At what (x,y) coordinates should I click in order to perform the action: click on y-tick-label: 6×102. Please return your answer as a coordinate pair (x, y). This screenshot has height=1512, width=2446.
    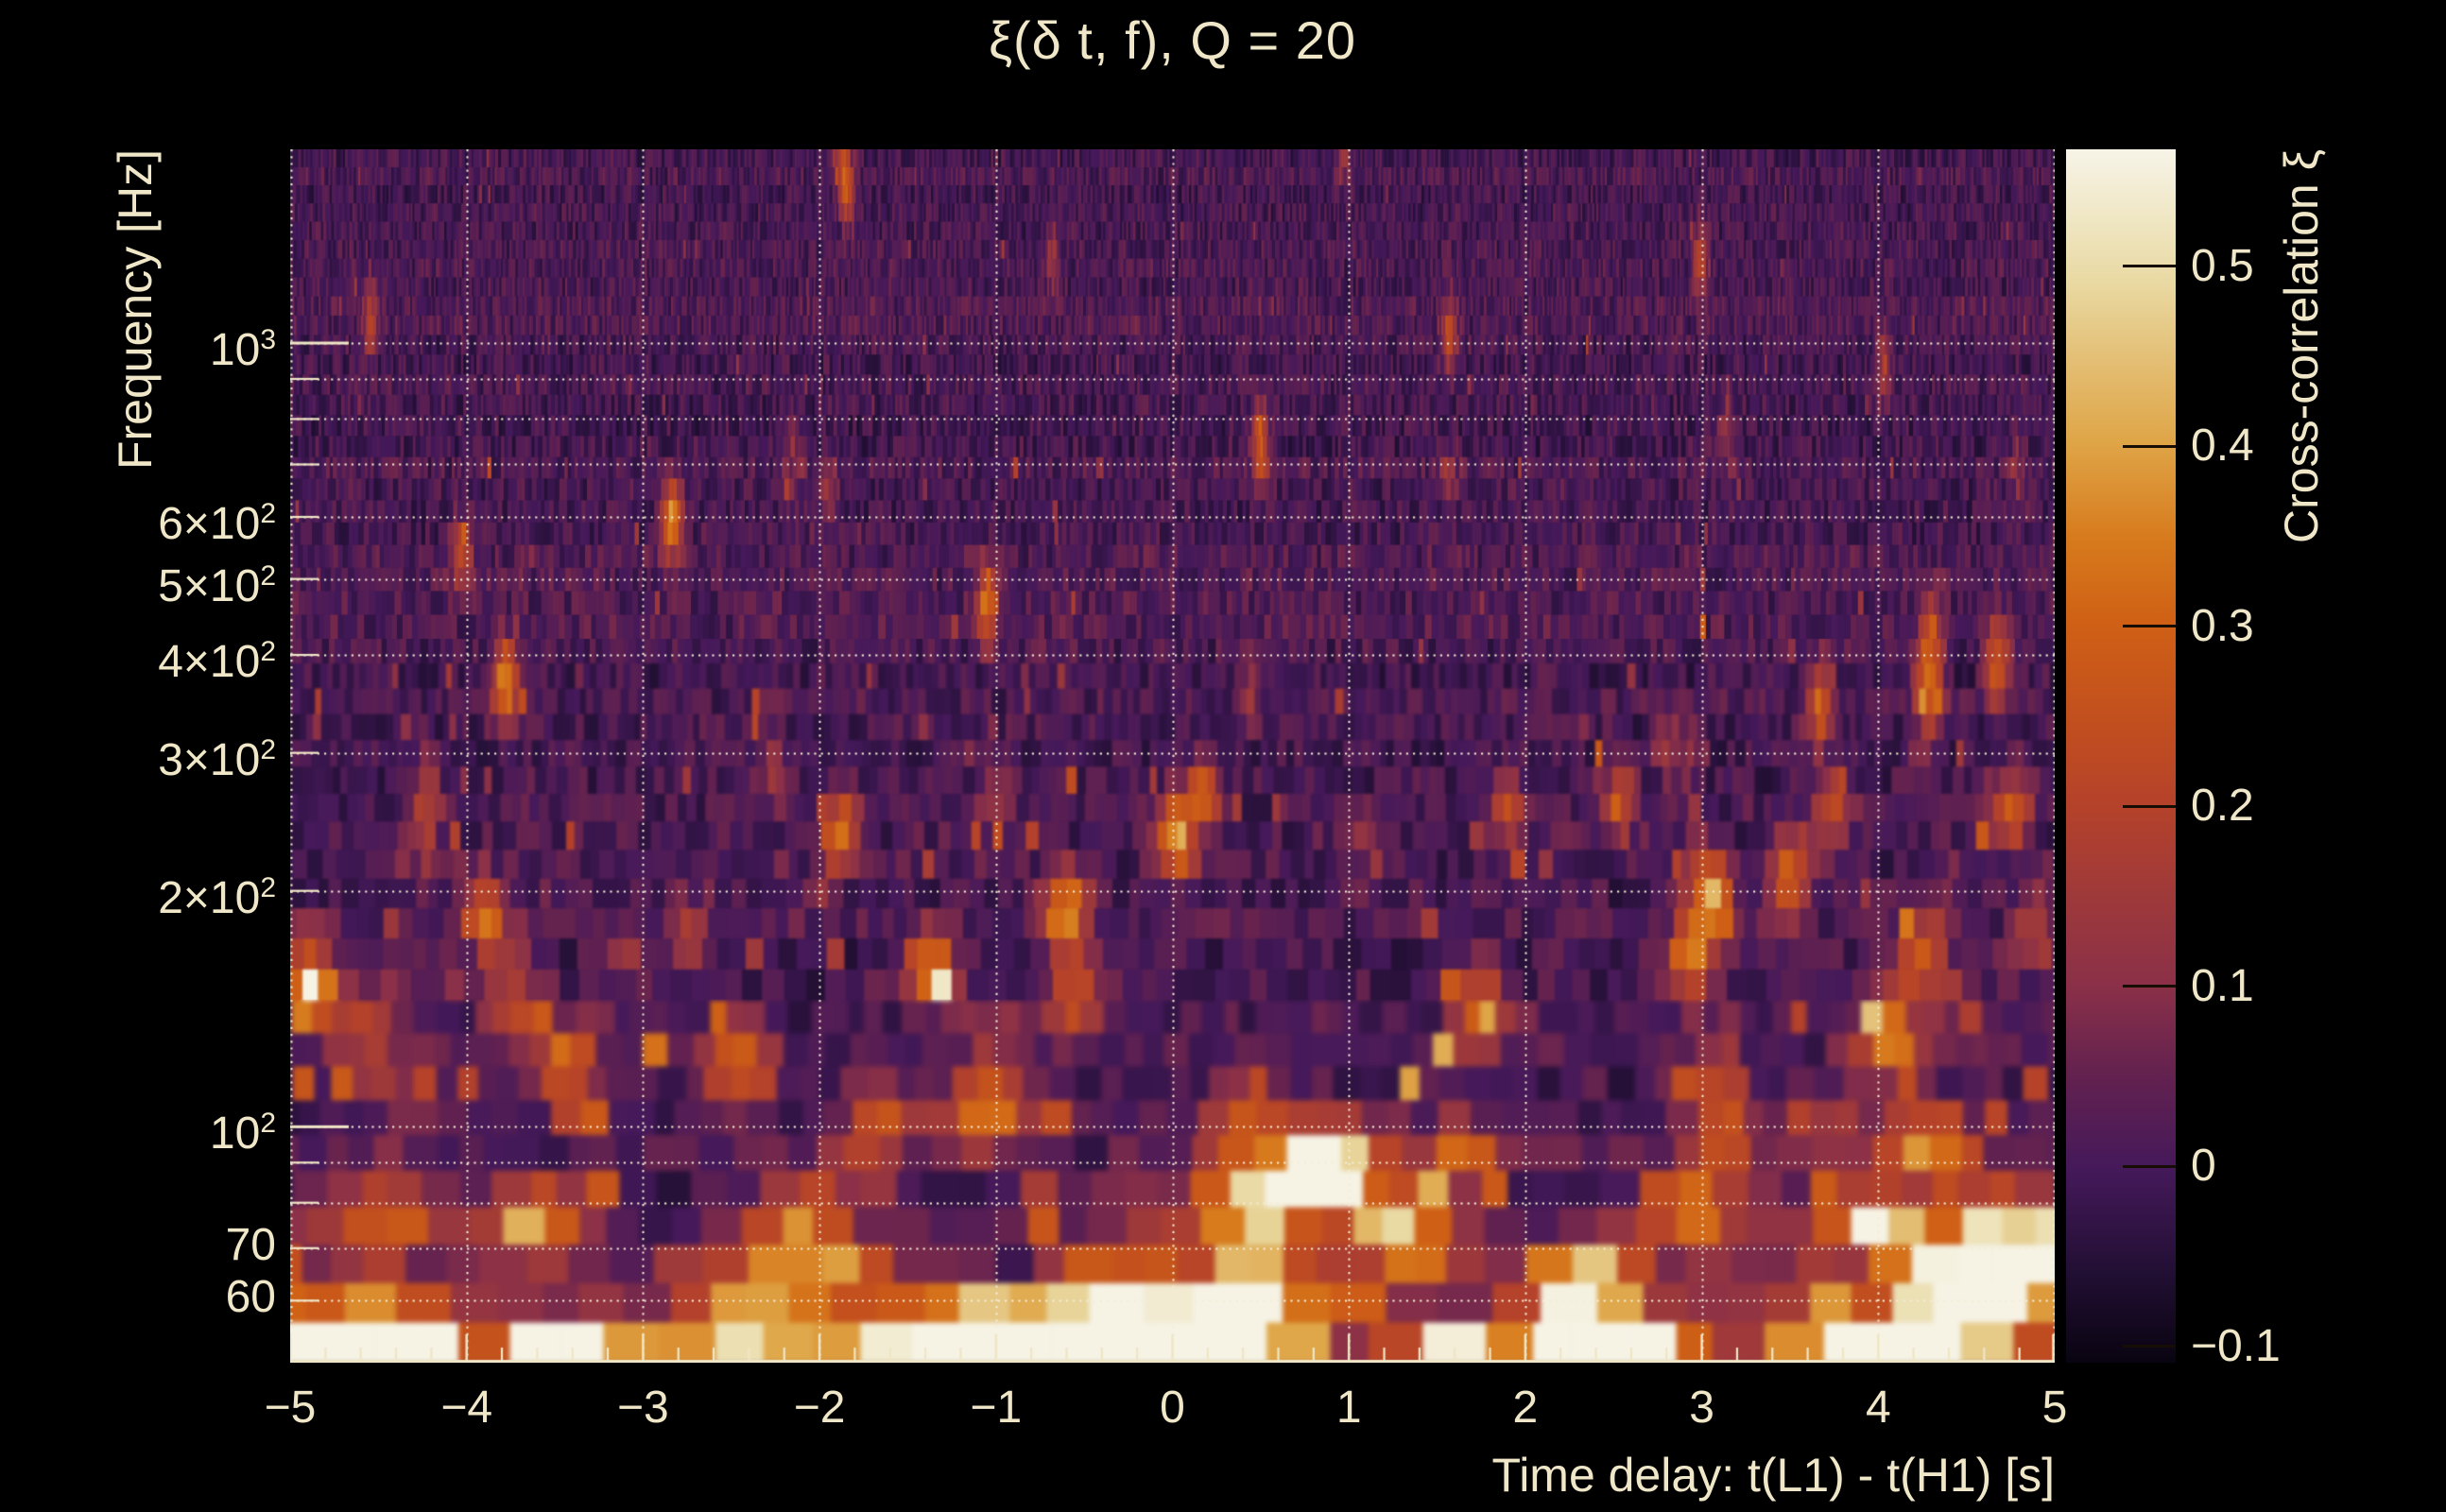
    Looking at the image, I should click on (217, 524).